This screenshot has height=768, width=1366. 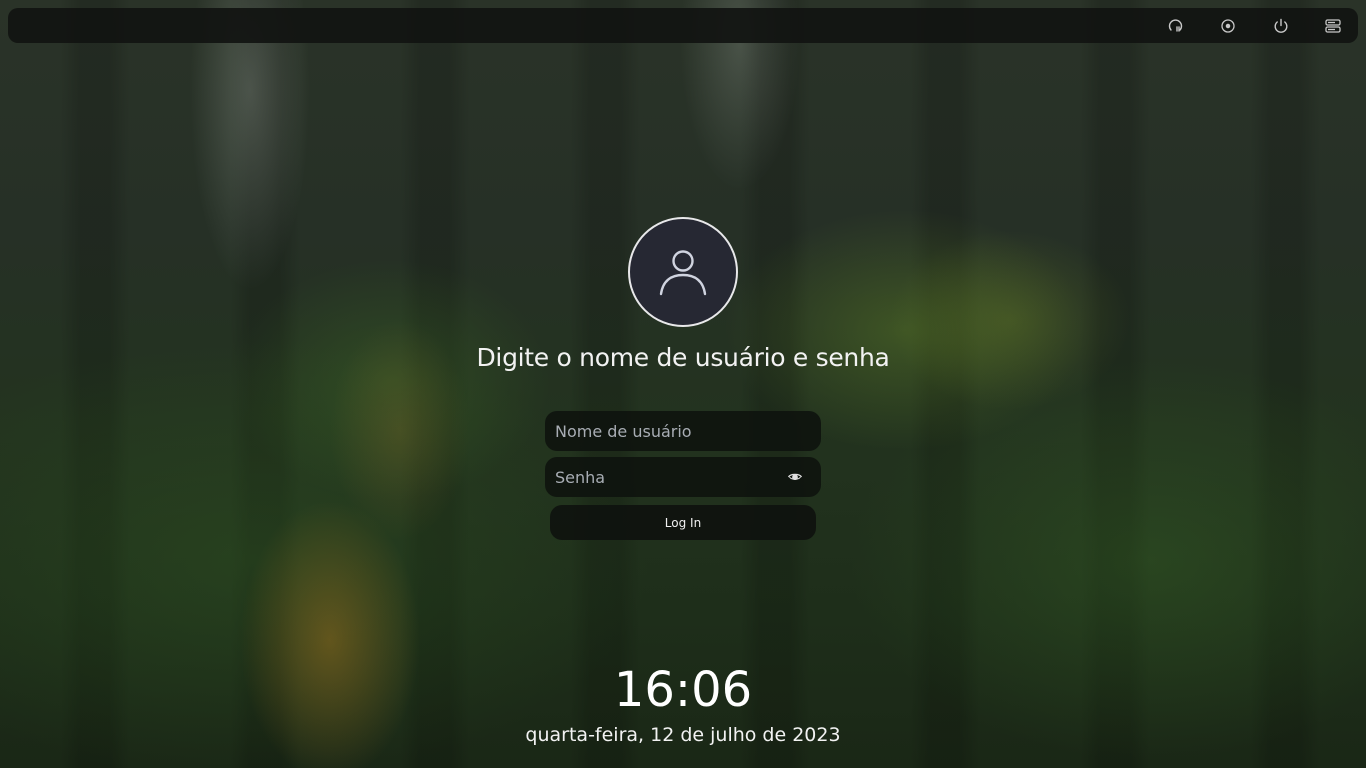 I want to click on password-field, so click(x=683, y=477).